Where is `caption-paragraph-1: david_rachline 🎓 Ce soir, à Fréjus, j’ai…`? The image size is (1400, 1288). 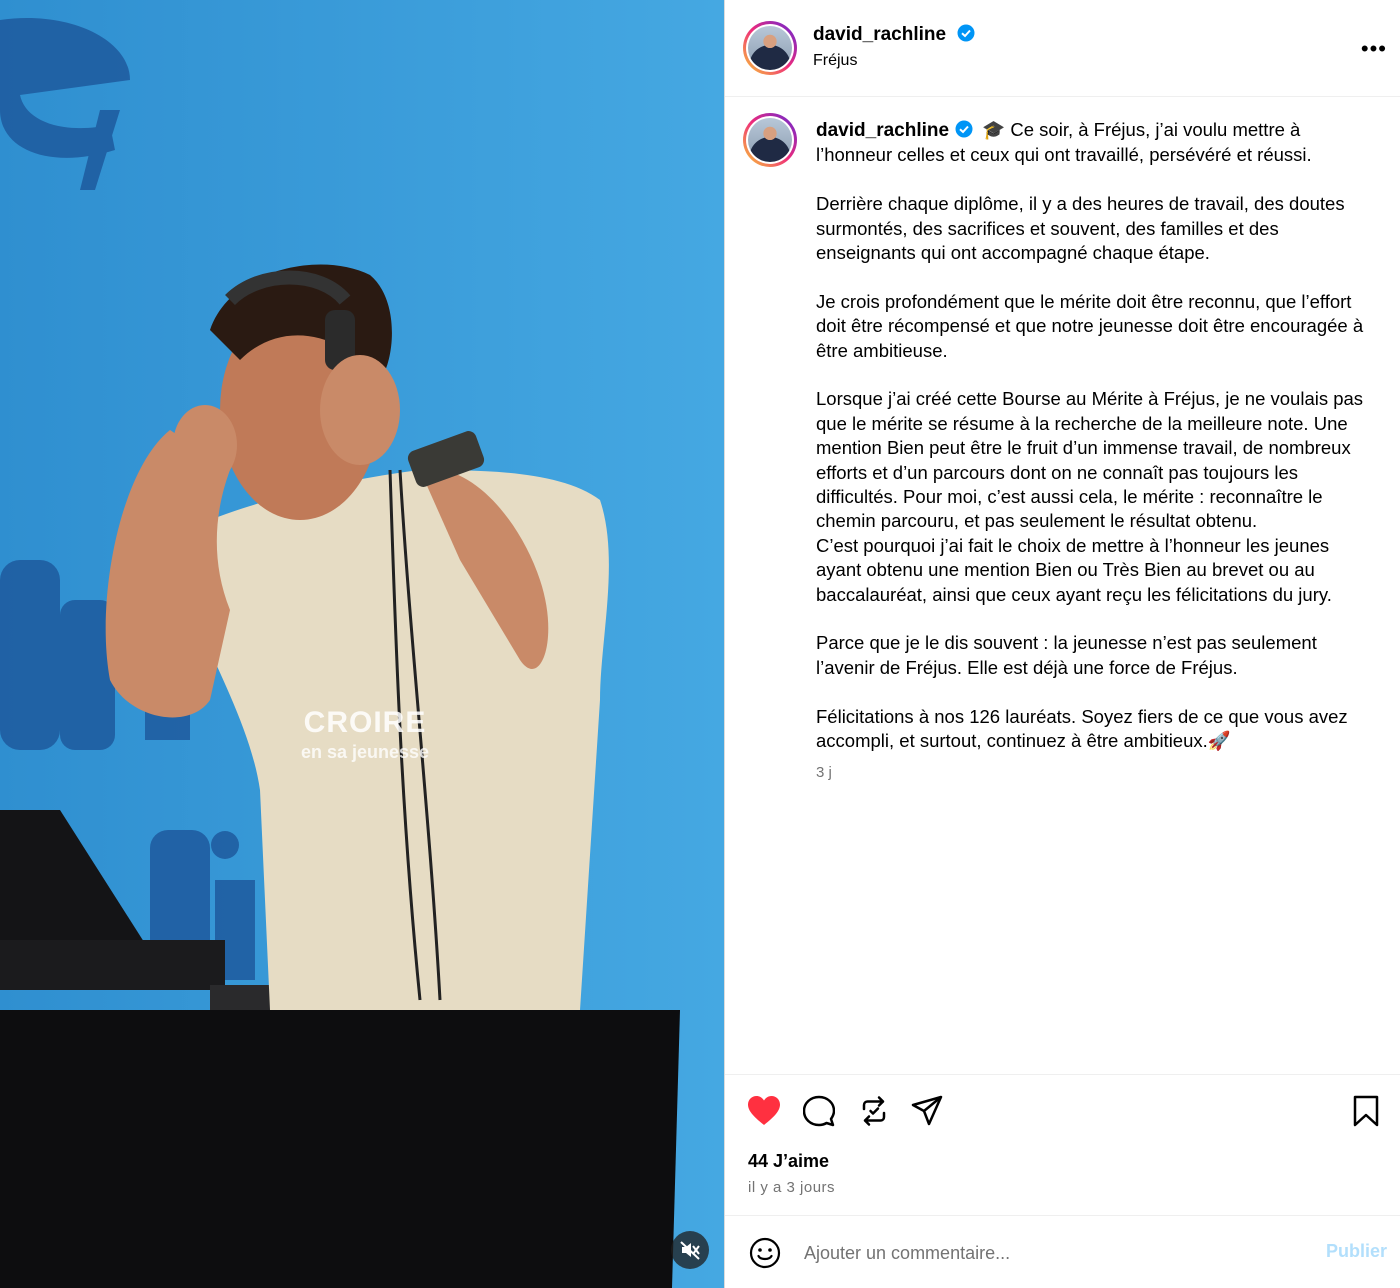 caption-paragraph-1: david_rachline 🎓 Ce soir, à Fréjus, j’ai… is located at coordinates (1096, 143).